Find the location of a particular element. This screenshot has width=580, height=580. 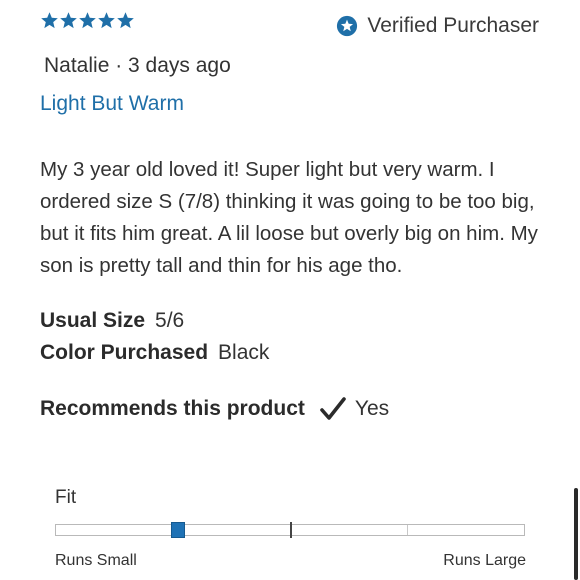

scrollbar is located at coordinates (576, 534).